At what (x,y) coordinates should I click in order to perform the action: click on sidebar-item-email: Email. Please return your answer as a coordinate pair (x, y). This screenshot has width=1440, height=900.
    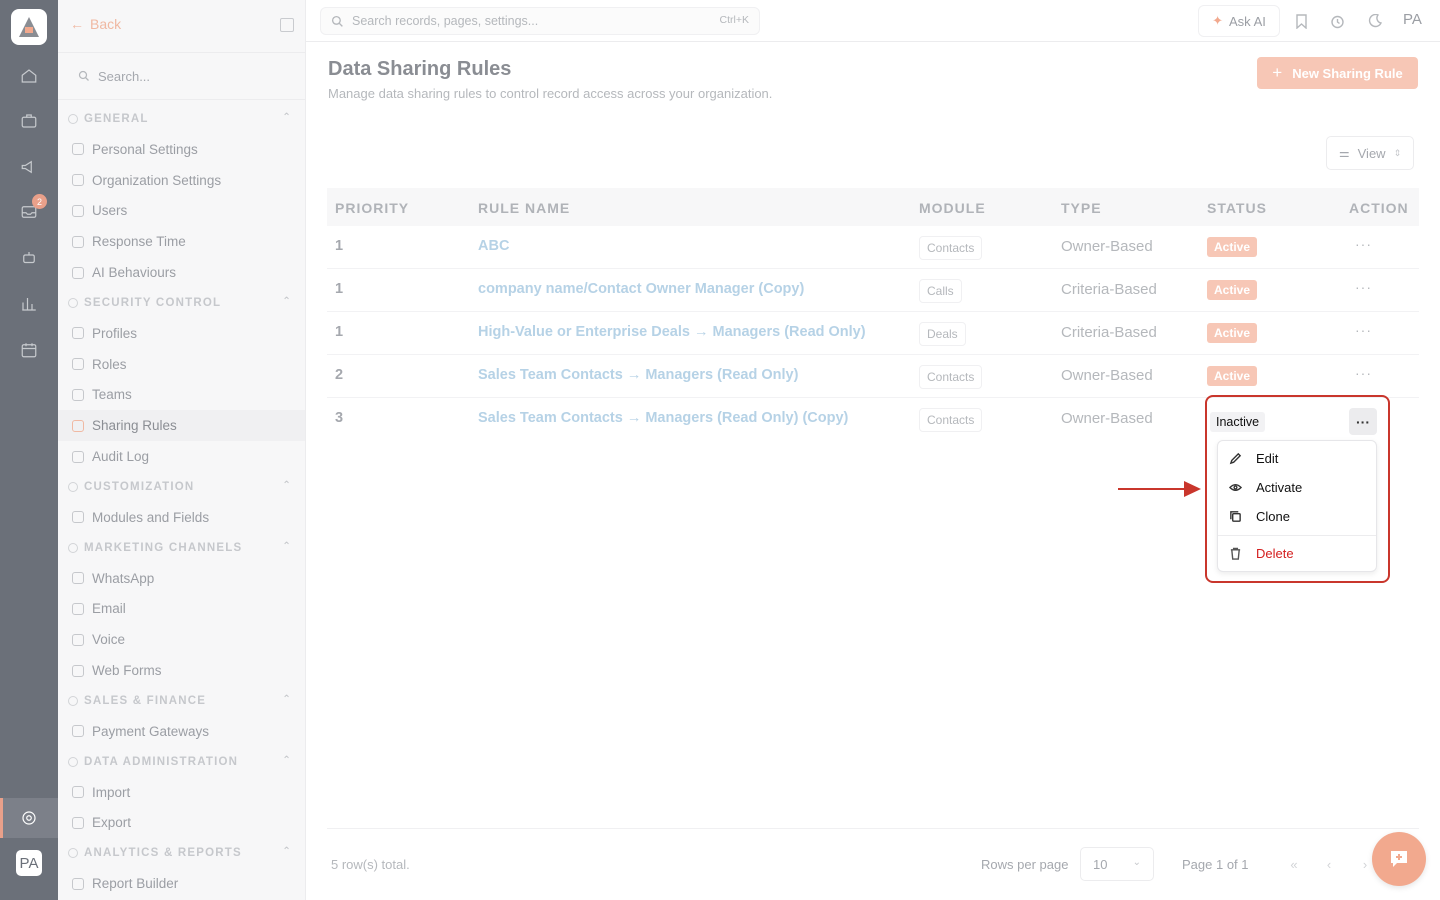
    Looking at the image, I should click on (181, 609).